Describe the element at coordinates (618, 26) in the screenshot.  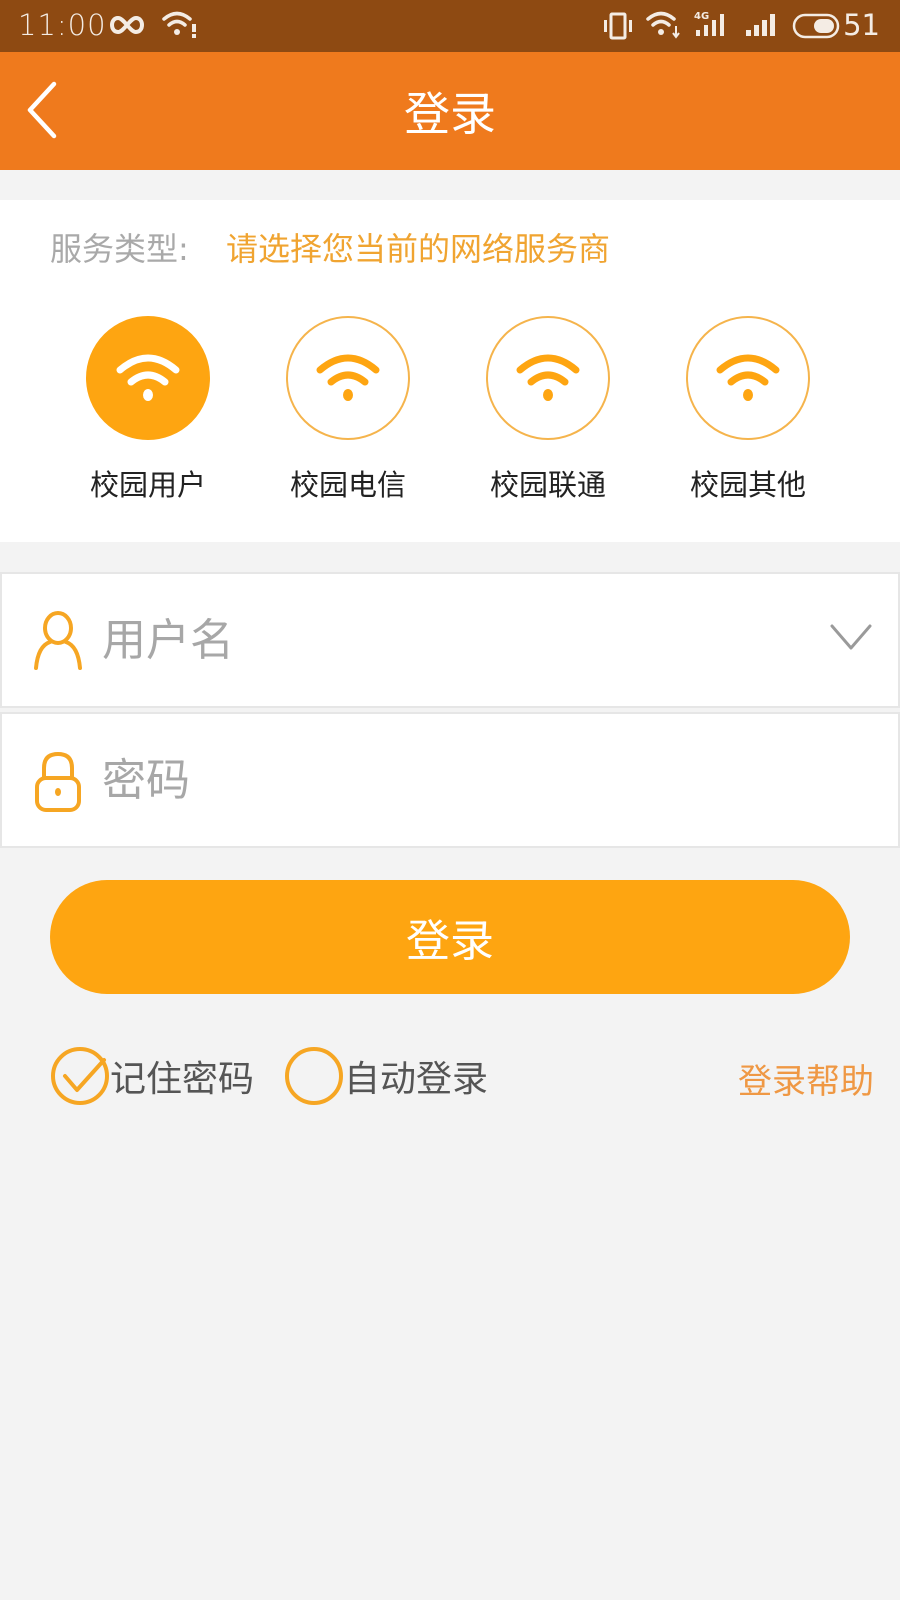
I see `vibrate-icon` at that location.